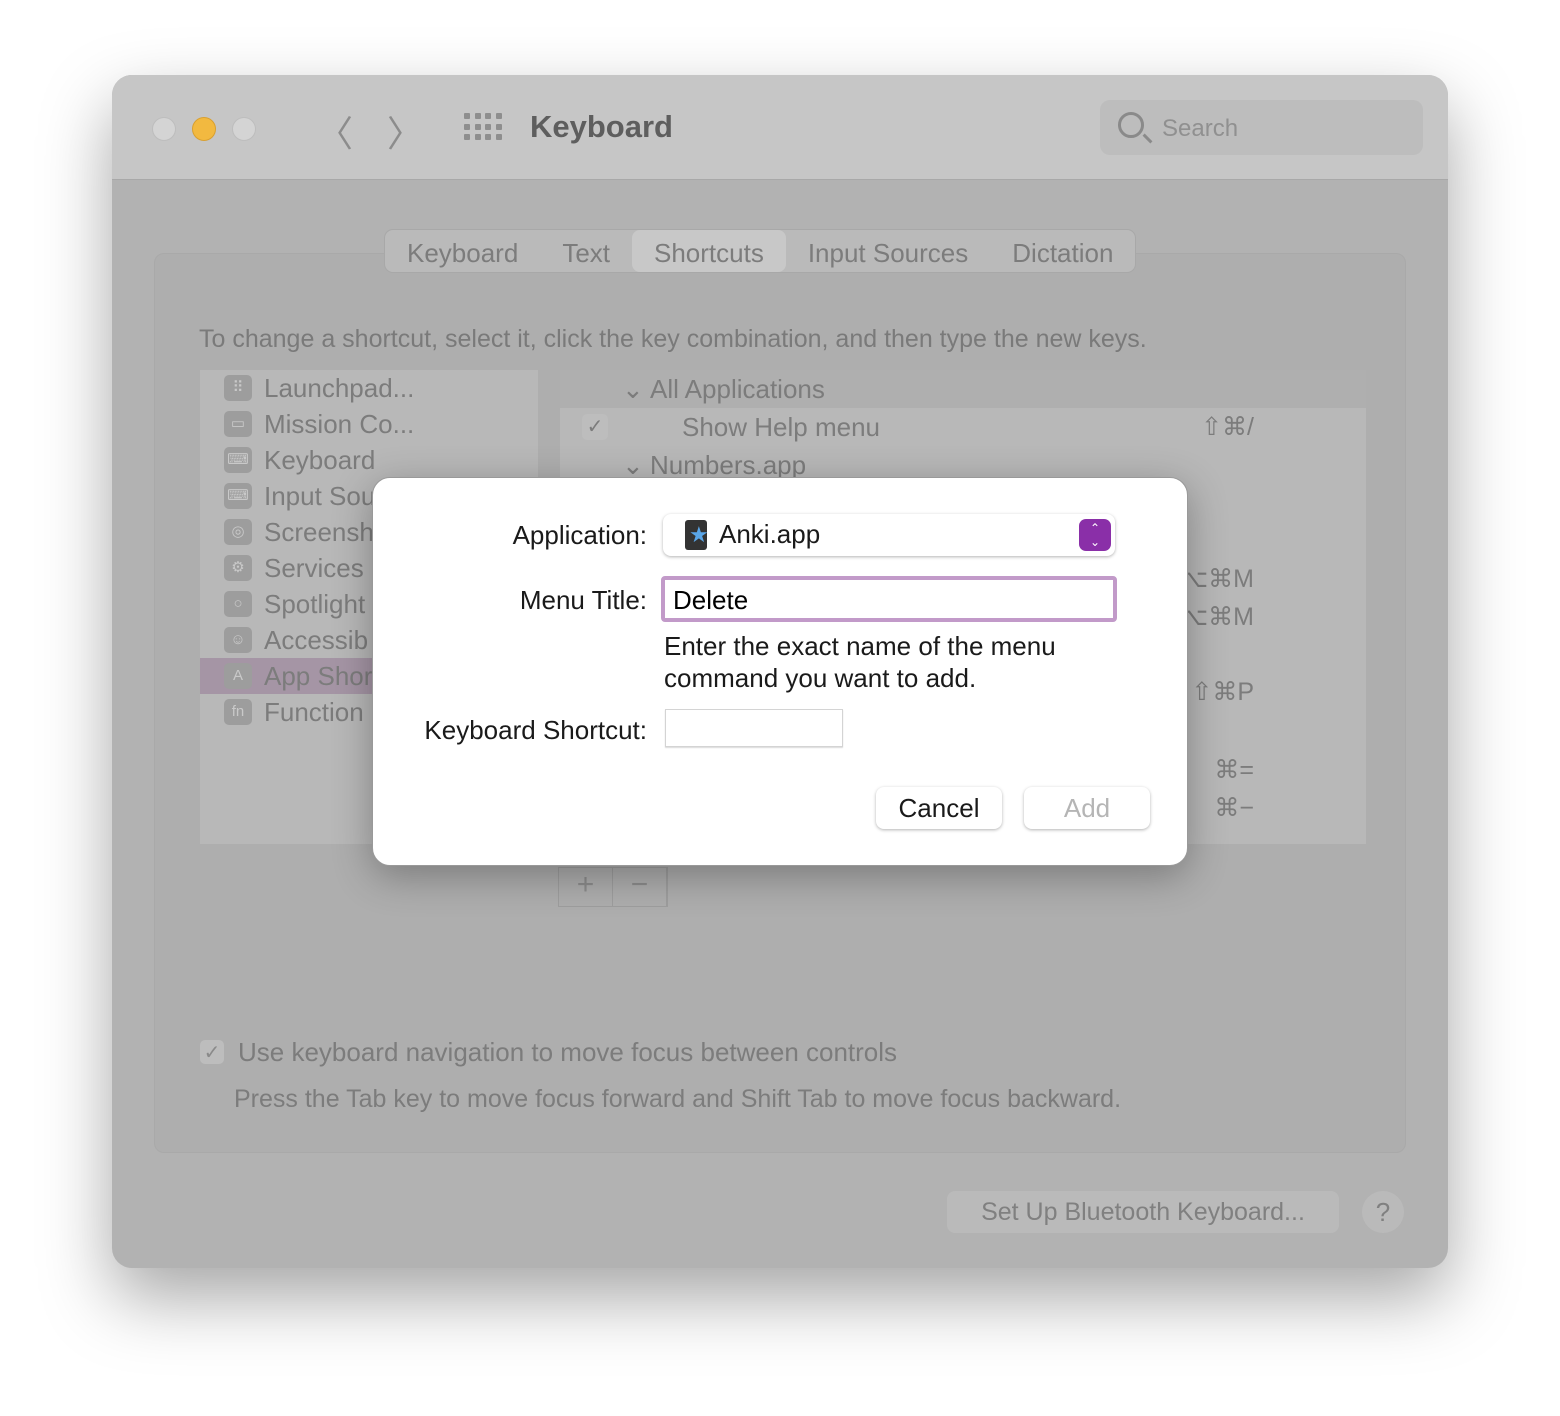  Describe the element at coordinates (1095, 535) in the screenshot. I see `popup-stepper-icon: ⌃ ⌄` at that location.